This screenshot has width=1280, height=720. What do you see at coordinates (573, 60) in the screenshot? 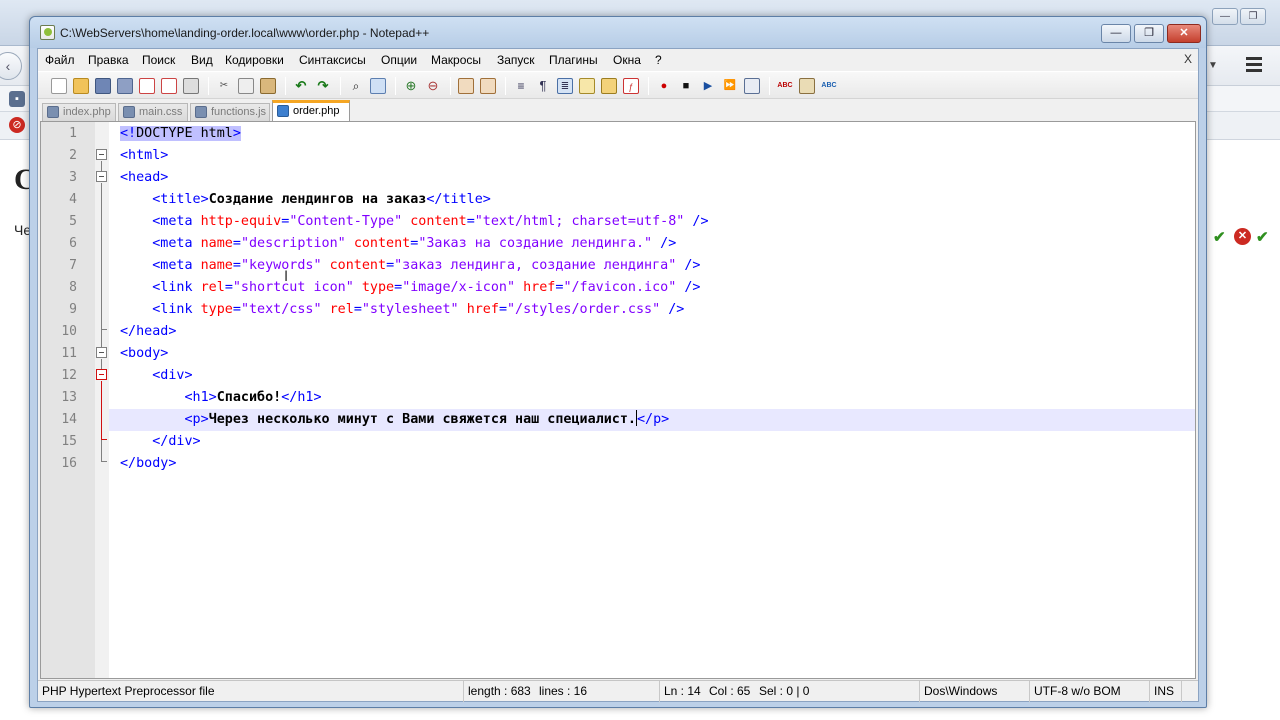
I see `menu-plugins: Плагины` at bounding box center [573, 60].